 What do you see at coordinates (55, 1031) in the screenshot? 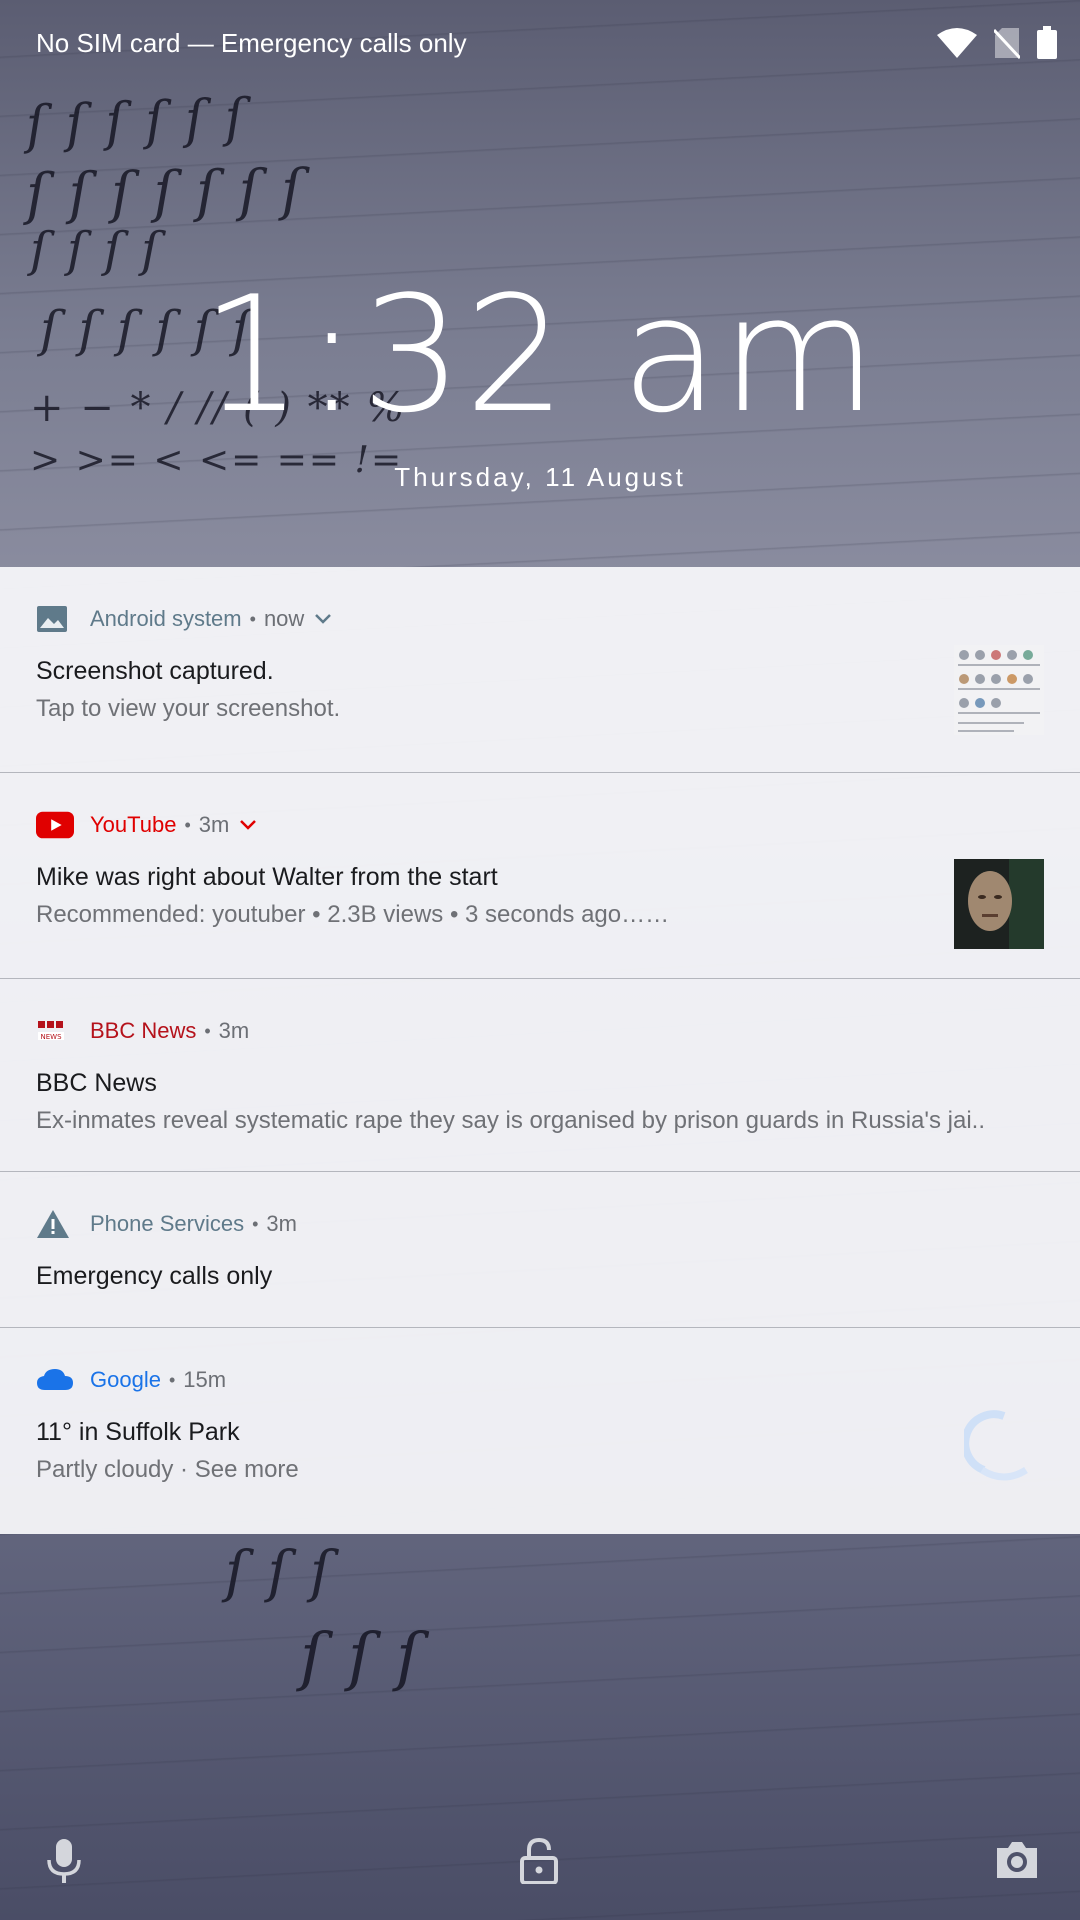
I see `bbc-news-icon: NEWS` at bounding box center [55, 1031].